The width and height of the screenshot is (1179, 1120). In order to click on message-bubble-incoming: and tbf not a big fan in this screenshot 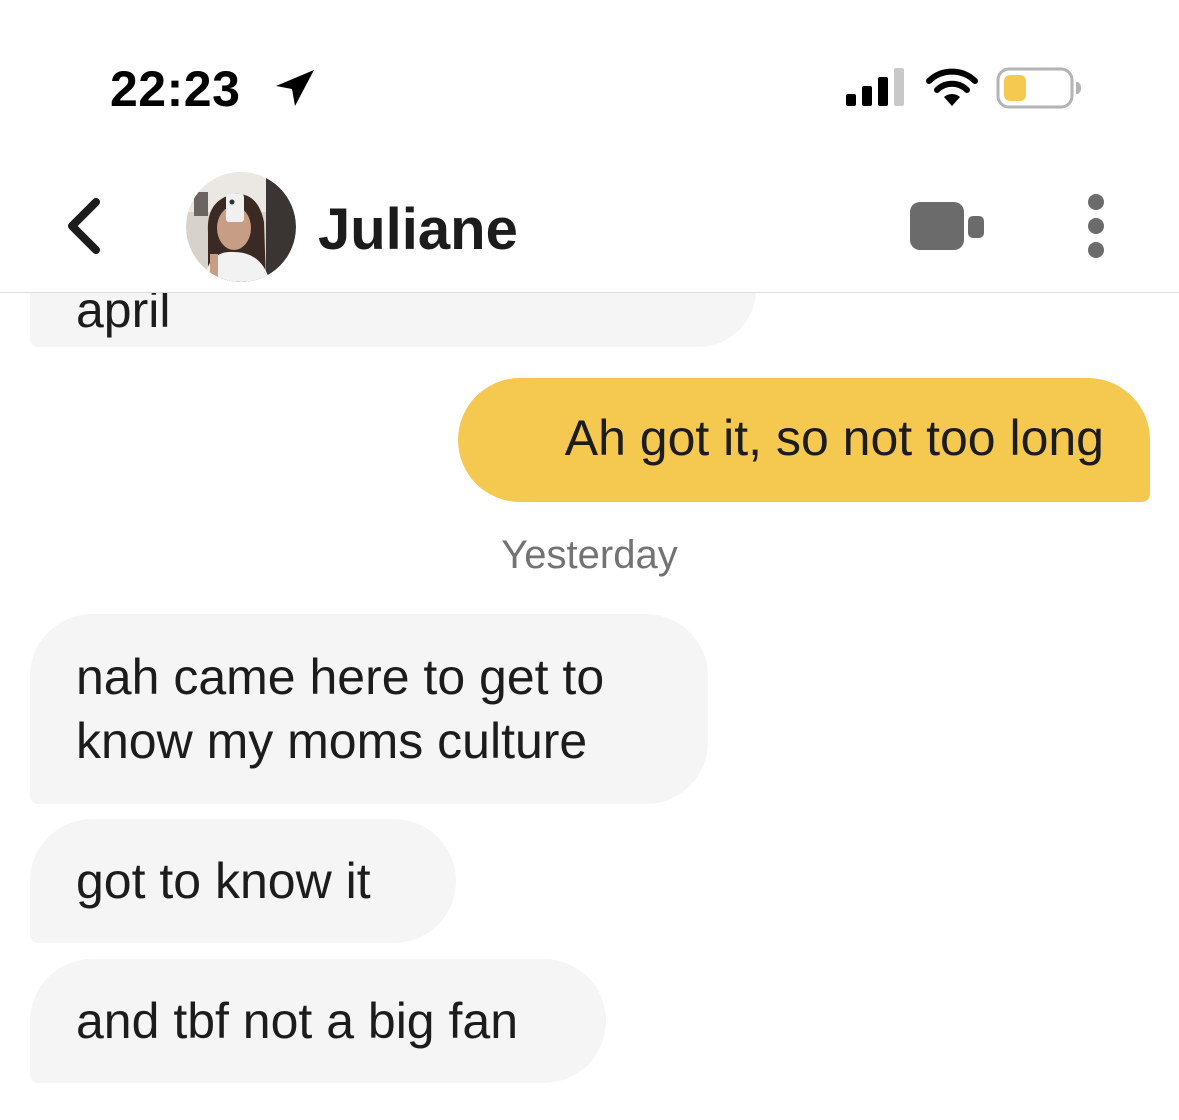, I will do `click(318, 1021)`.